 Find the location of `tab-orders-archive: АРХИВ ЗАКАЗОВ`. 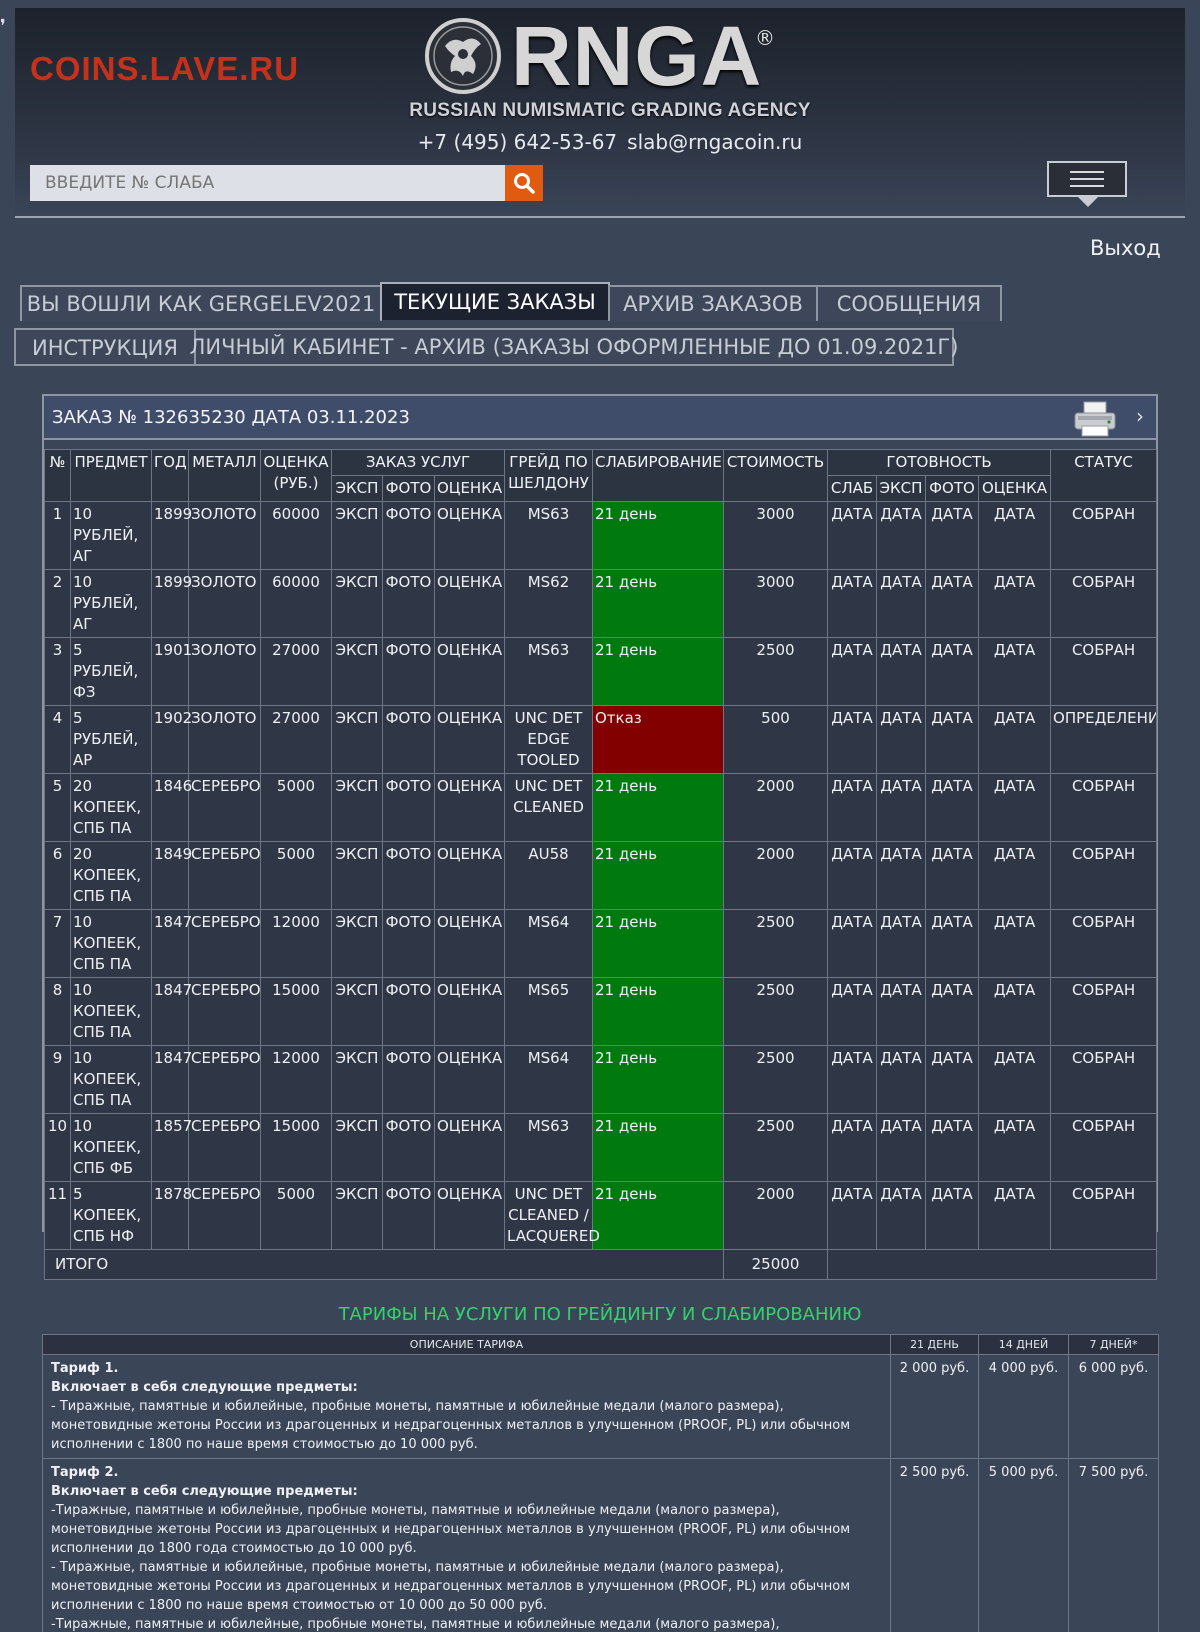

tab-orders-archive: АРХИВ ЗАКАЗОВ is located at coordinates (713, 303).